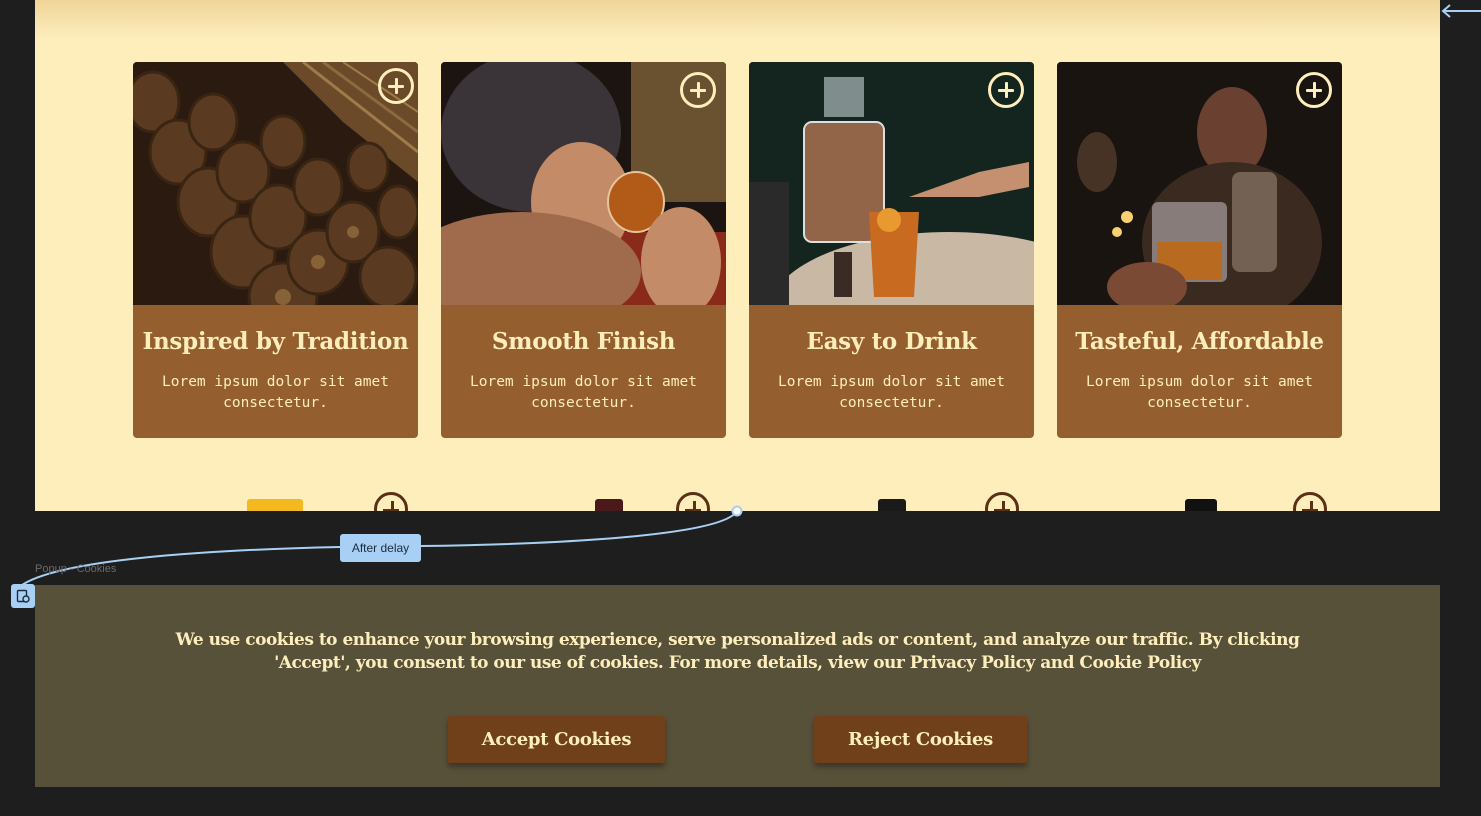 This screenshot has width=1481, height=816. I want to click on overlay-frame-icon, so click(23, 596).